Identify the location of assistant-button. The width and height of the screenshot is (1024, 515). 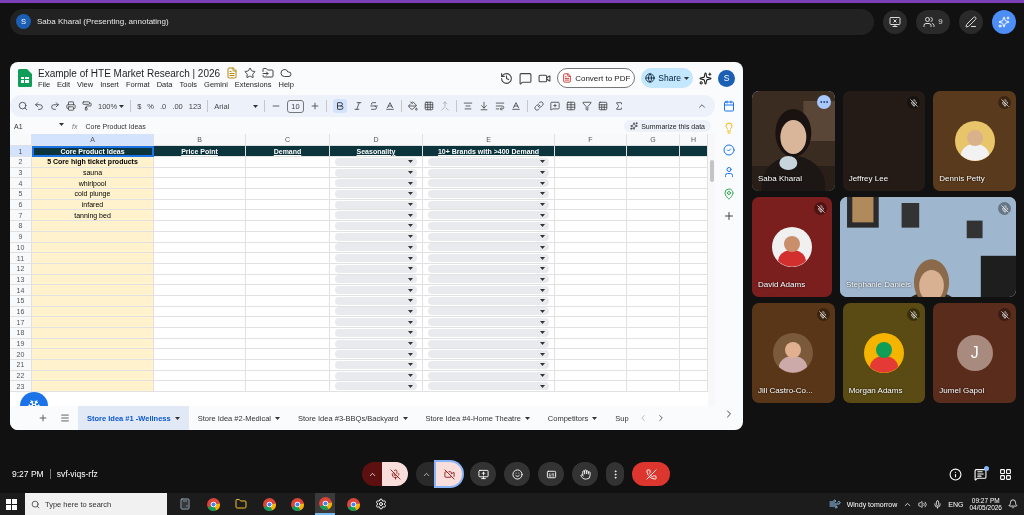
(1004, 21).